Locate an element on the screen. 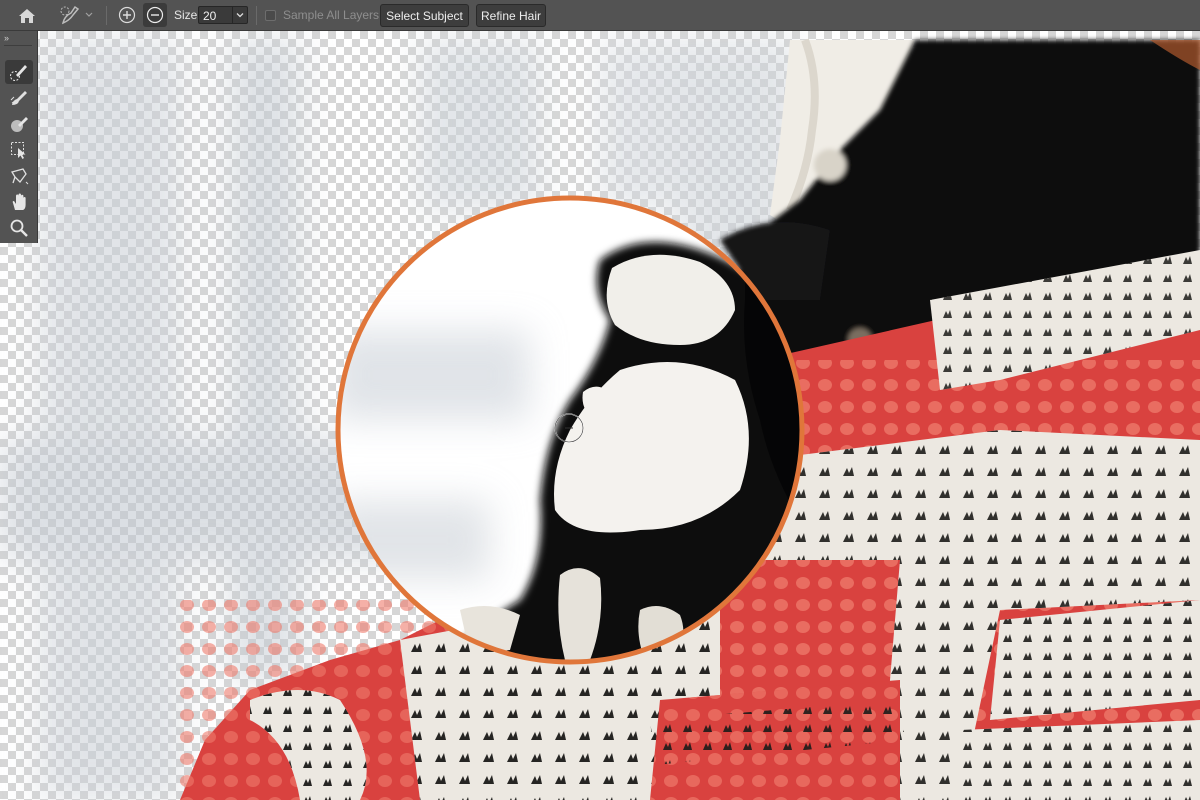 The image size is (1200, 800). zoom-icon is located at coordinates (19, 228).